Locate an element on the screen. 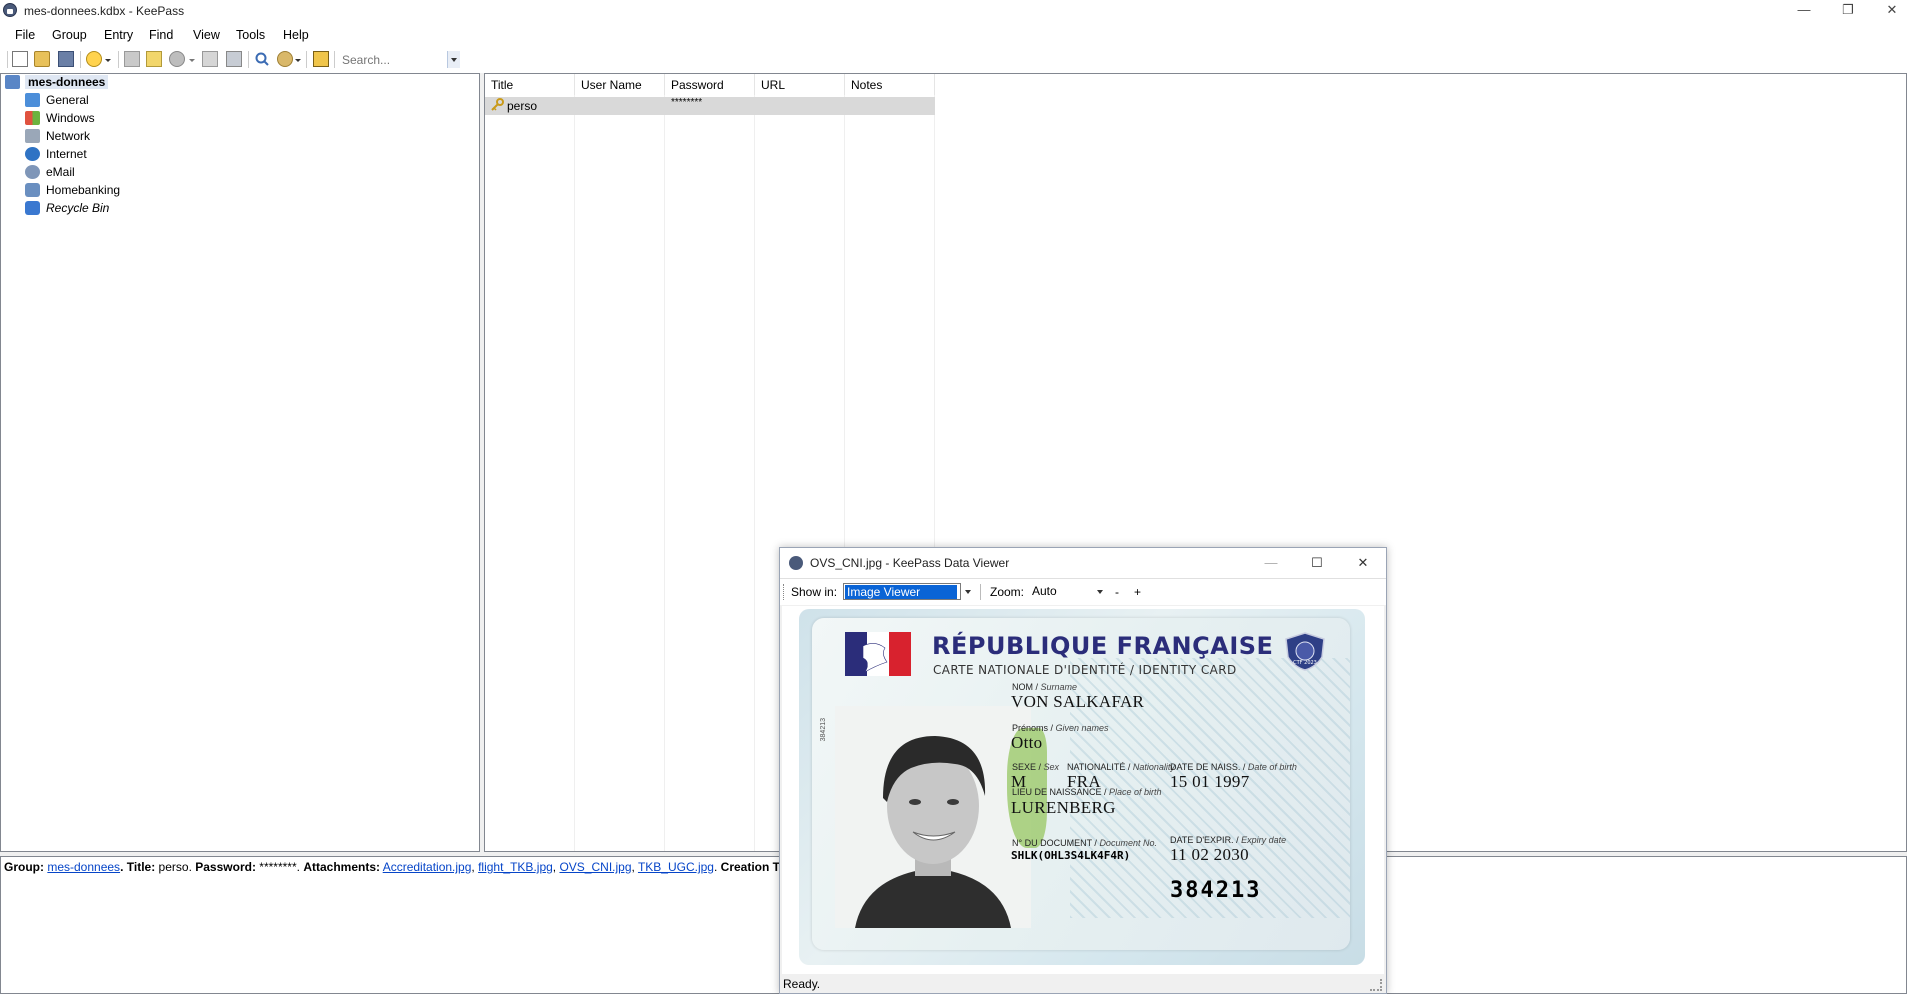  details-title-label: Title: is located at coordinates (141, 867).